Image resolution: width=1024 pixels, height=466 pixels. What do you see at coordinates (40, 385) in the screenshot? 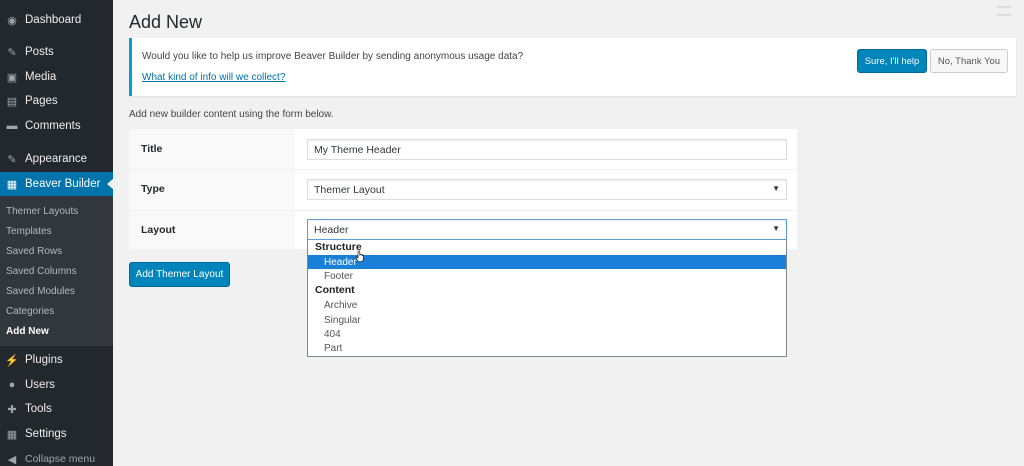
I see `menu-label: Users` at bounding box center [40, 385].